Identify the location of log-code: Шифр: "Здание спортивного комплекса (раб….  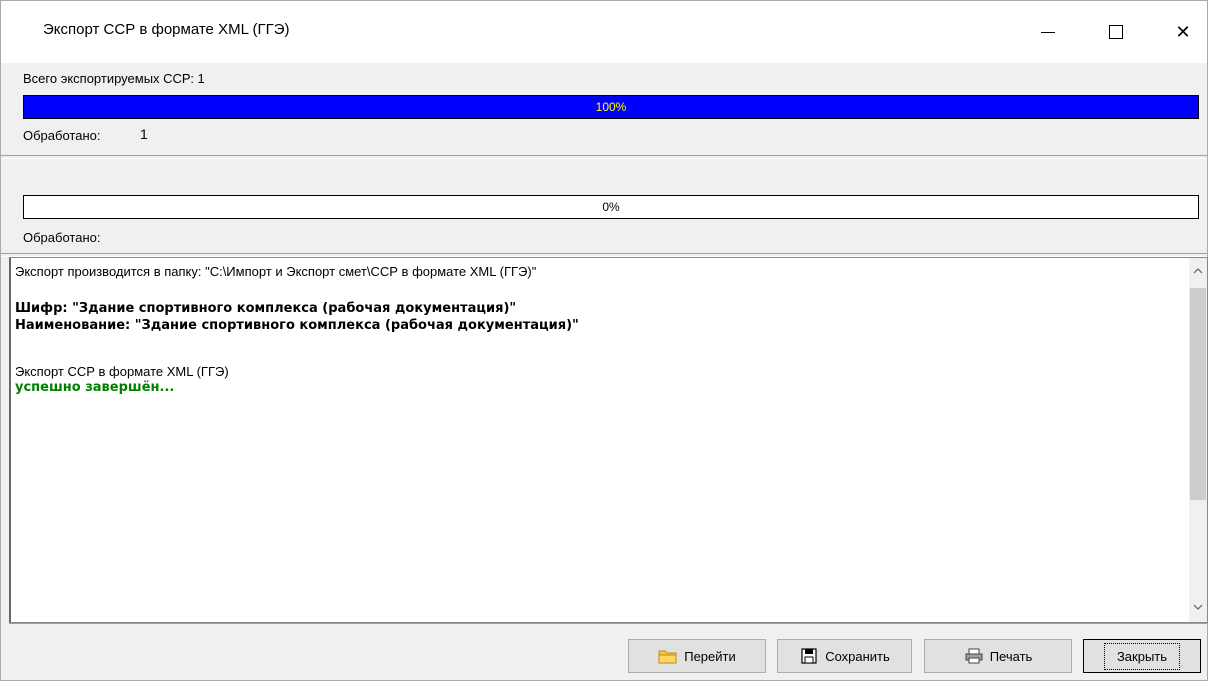
(266, 308).